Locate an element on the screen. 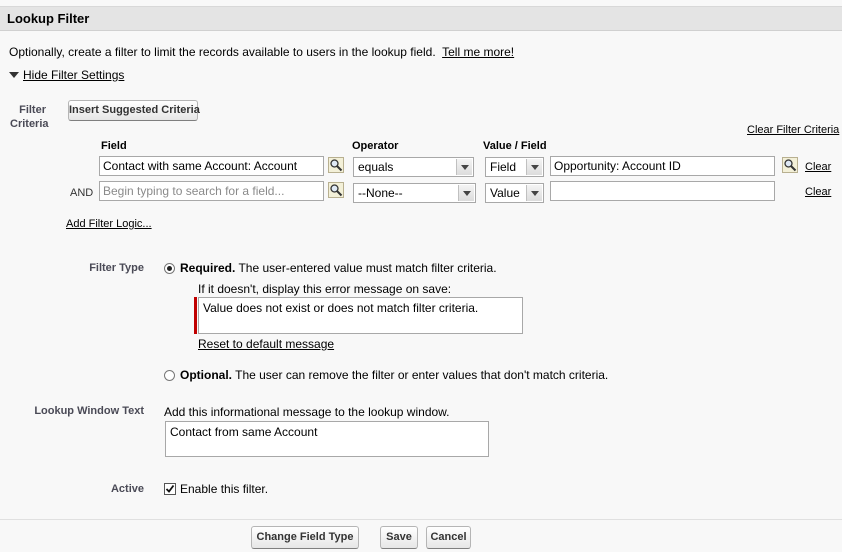 The height and width of the screenshot is (552, 842). active-label: Active is located at coordinates (127, 489).